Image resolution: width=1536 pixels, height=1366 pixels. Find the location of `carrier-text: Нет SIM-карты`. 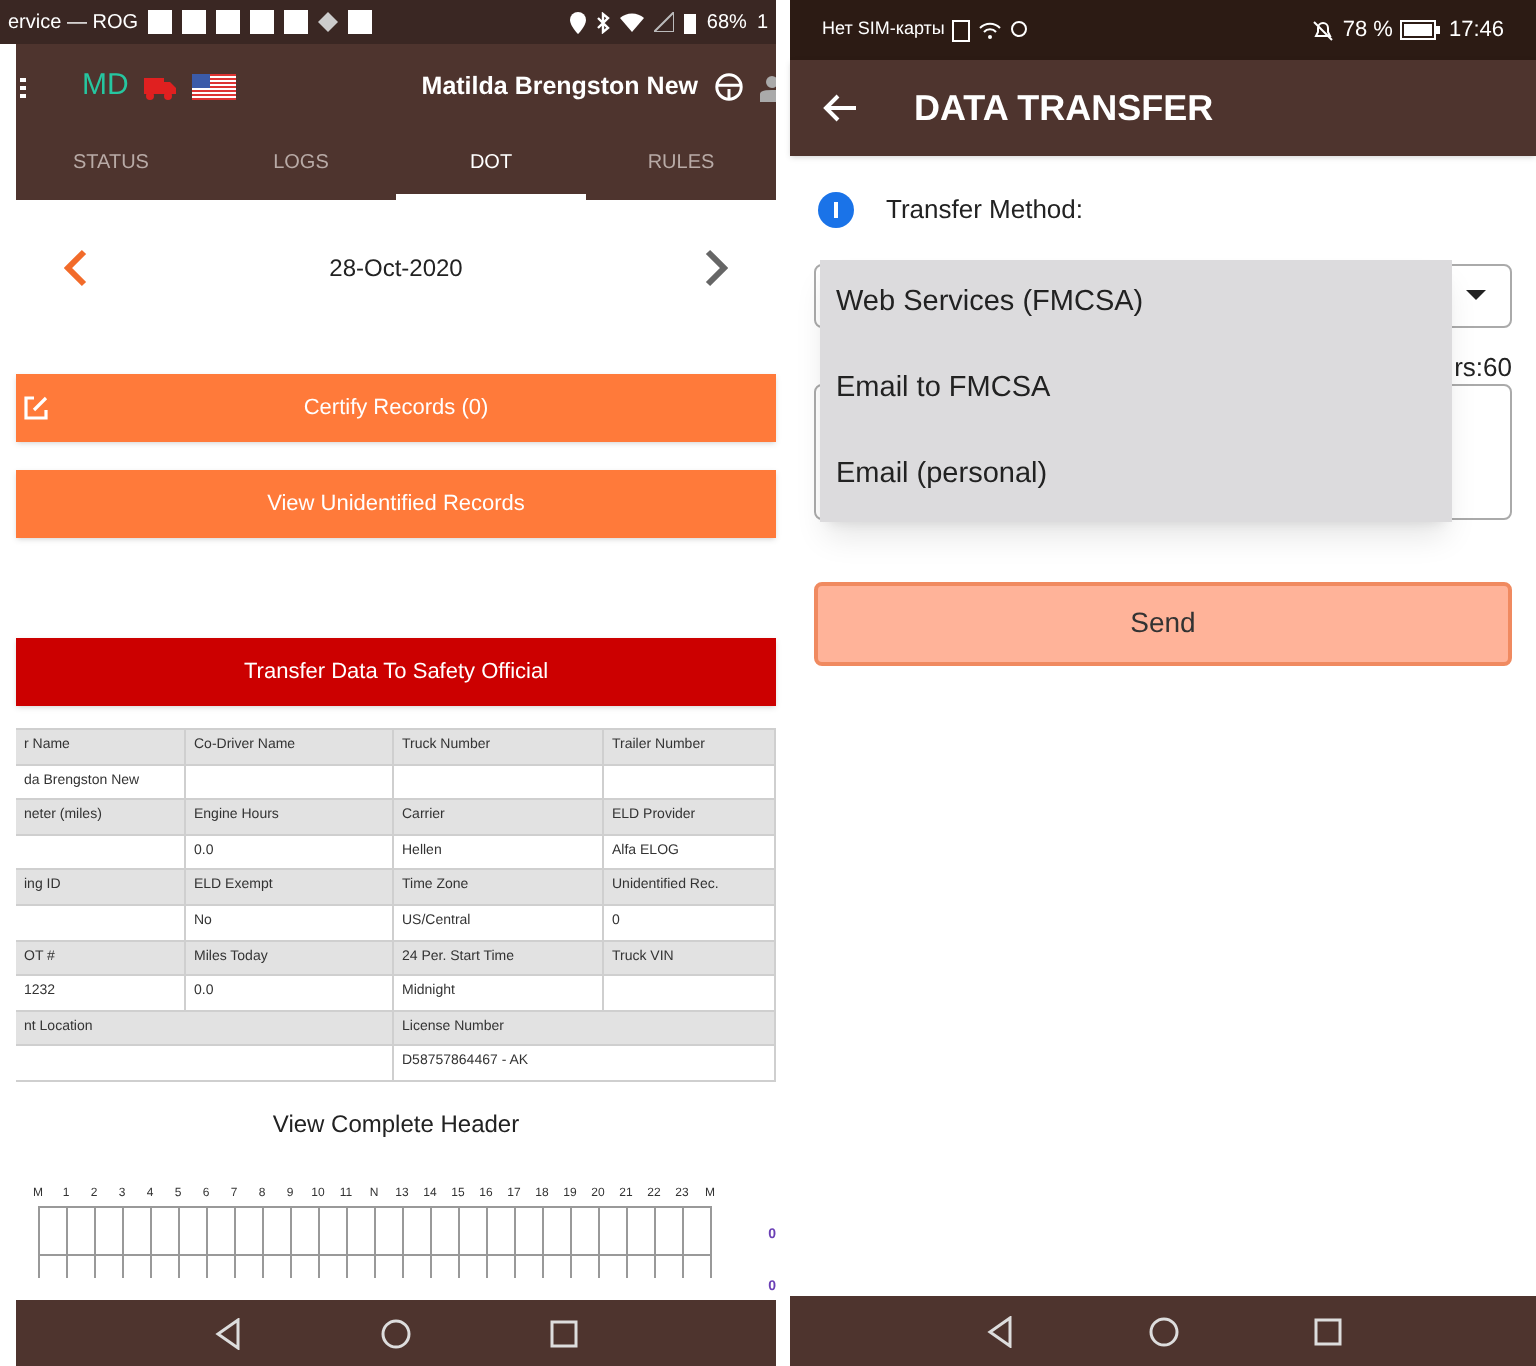

carrier-text: Нет SIM-карты is located at coordinates (883, 29).